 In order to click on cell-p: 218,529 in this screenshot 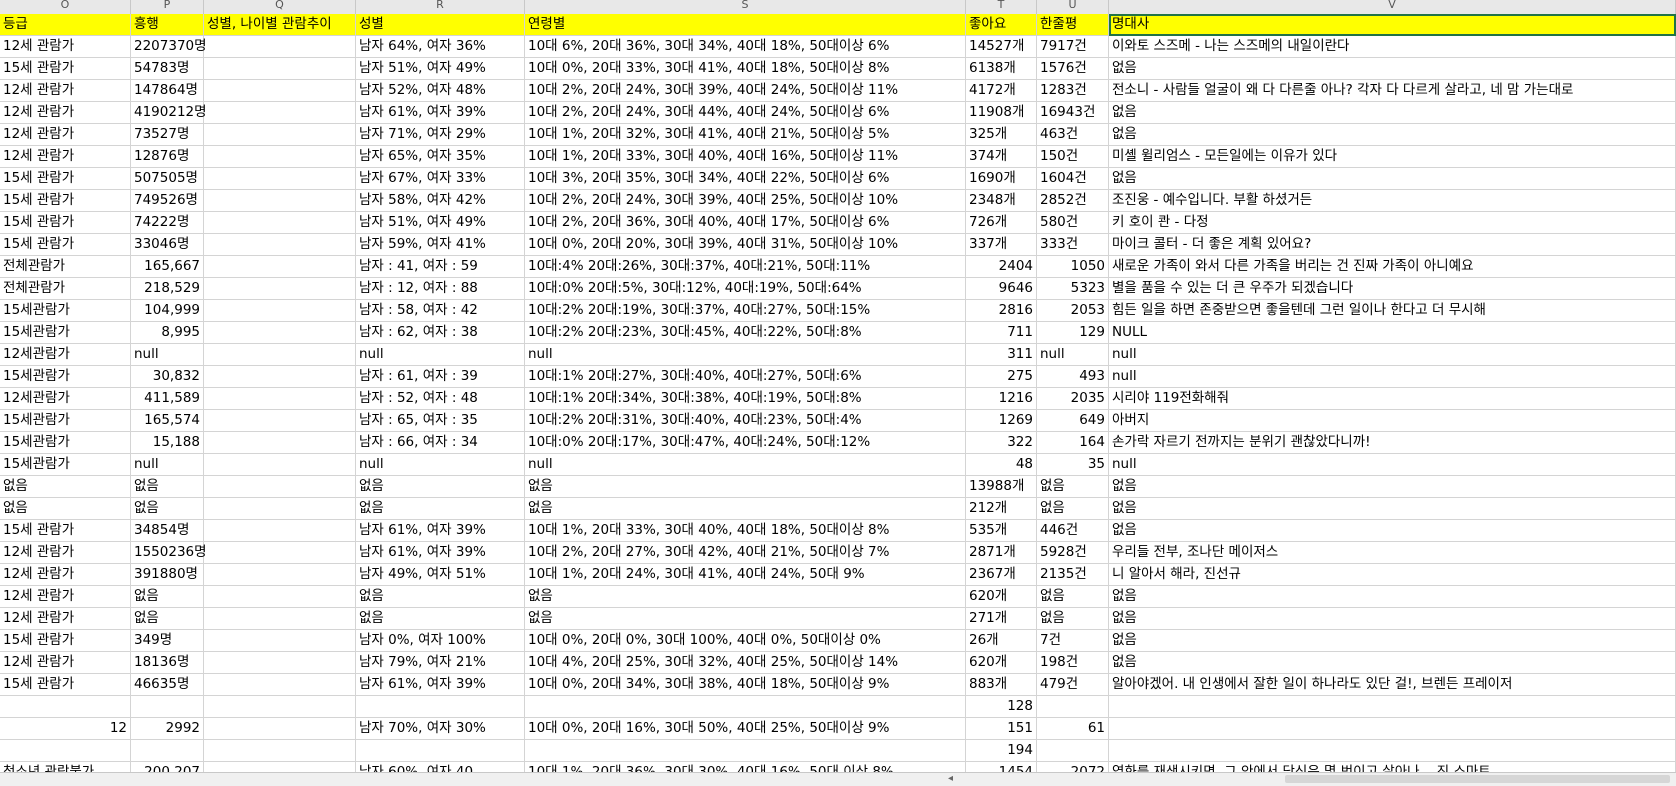, I will do `click(167, 289)`.